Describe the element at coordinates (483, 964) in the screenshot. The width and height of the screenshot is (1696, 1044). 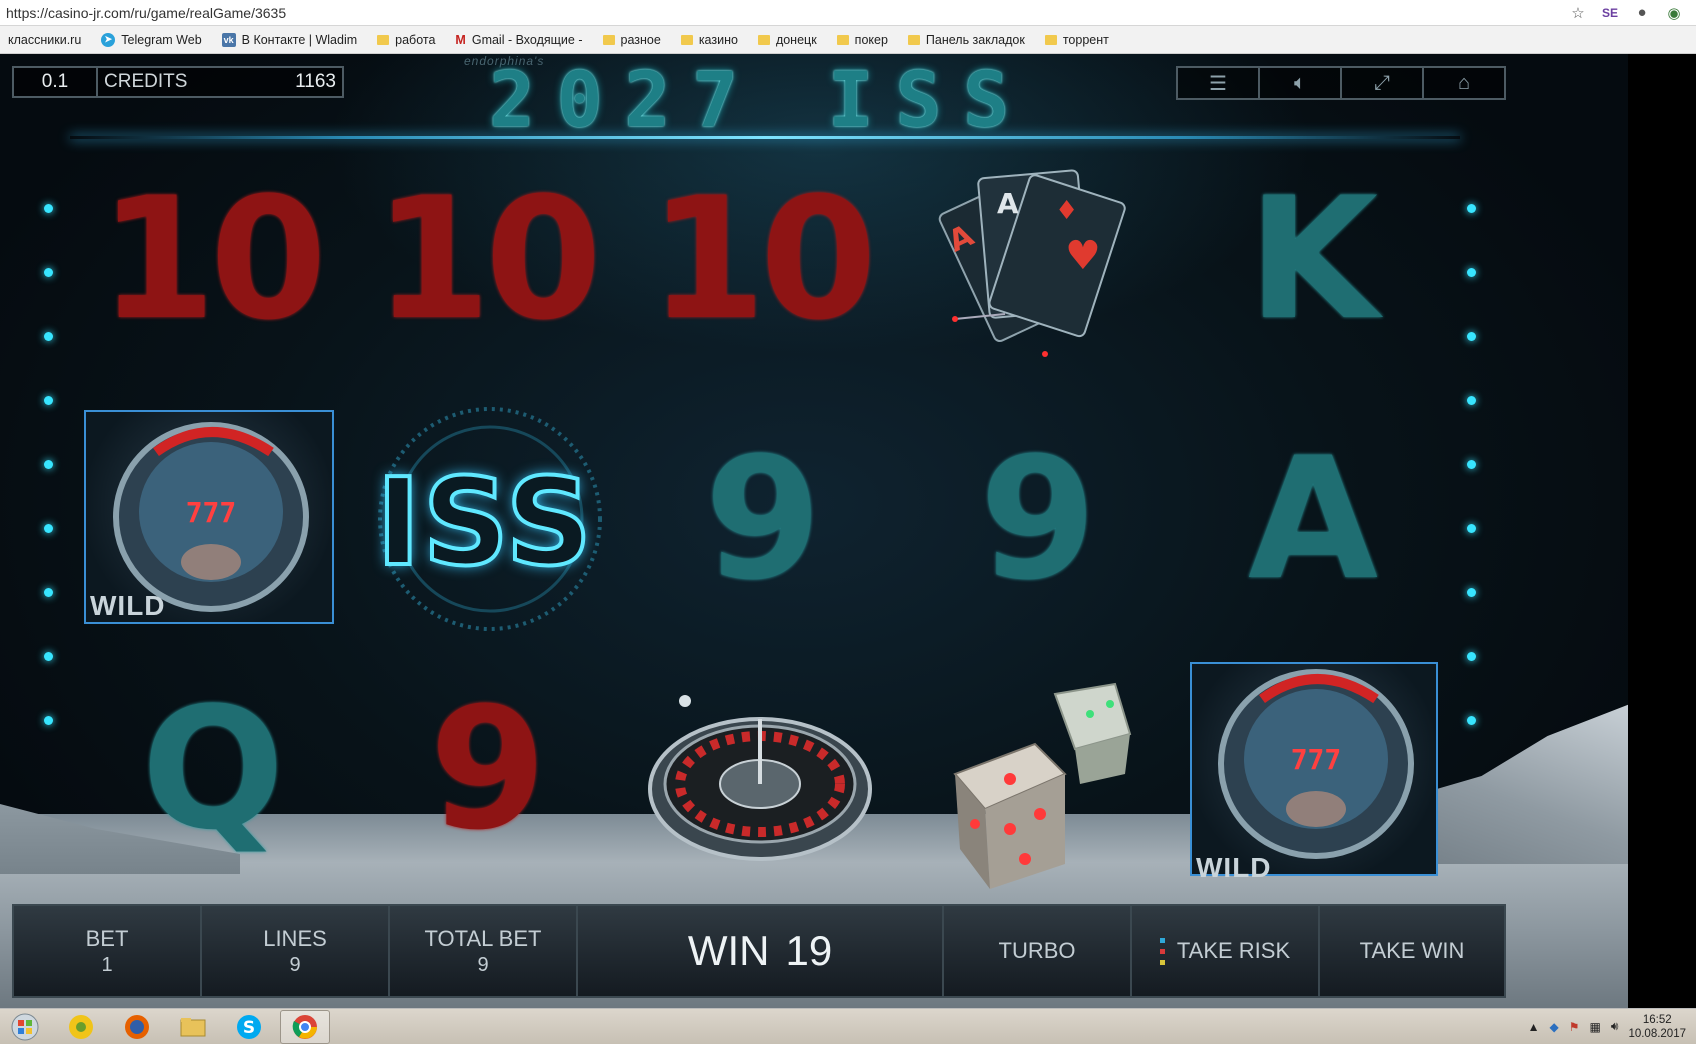
I see `total-bet-value: 9` at that location.